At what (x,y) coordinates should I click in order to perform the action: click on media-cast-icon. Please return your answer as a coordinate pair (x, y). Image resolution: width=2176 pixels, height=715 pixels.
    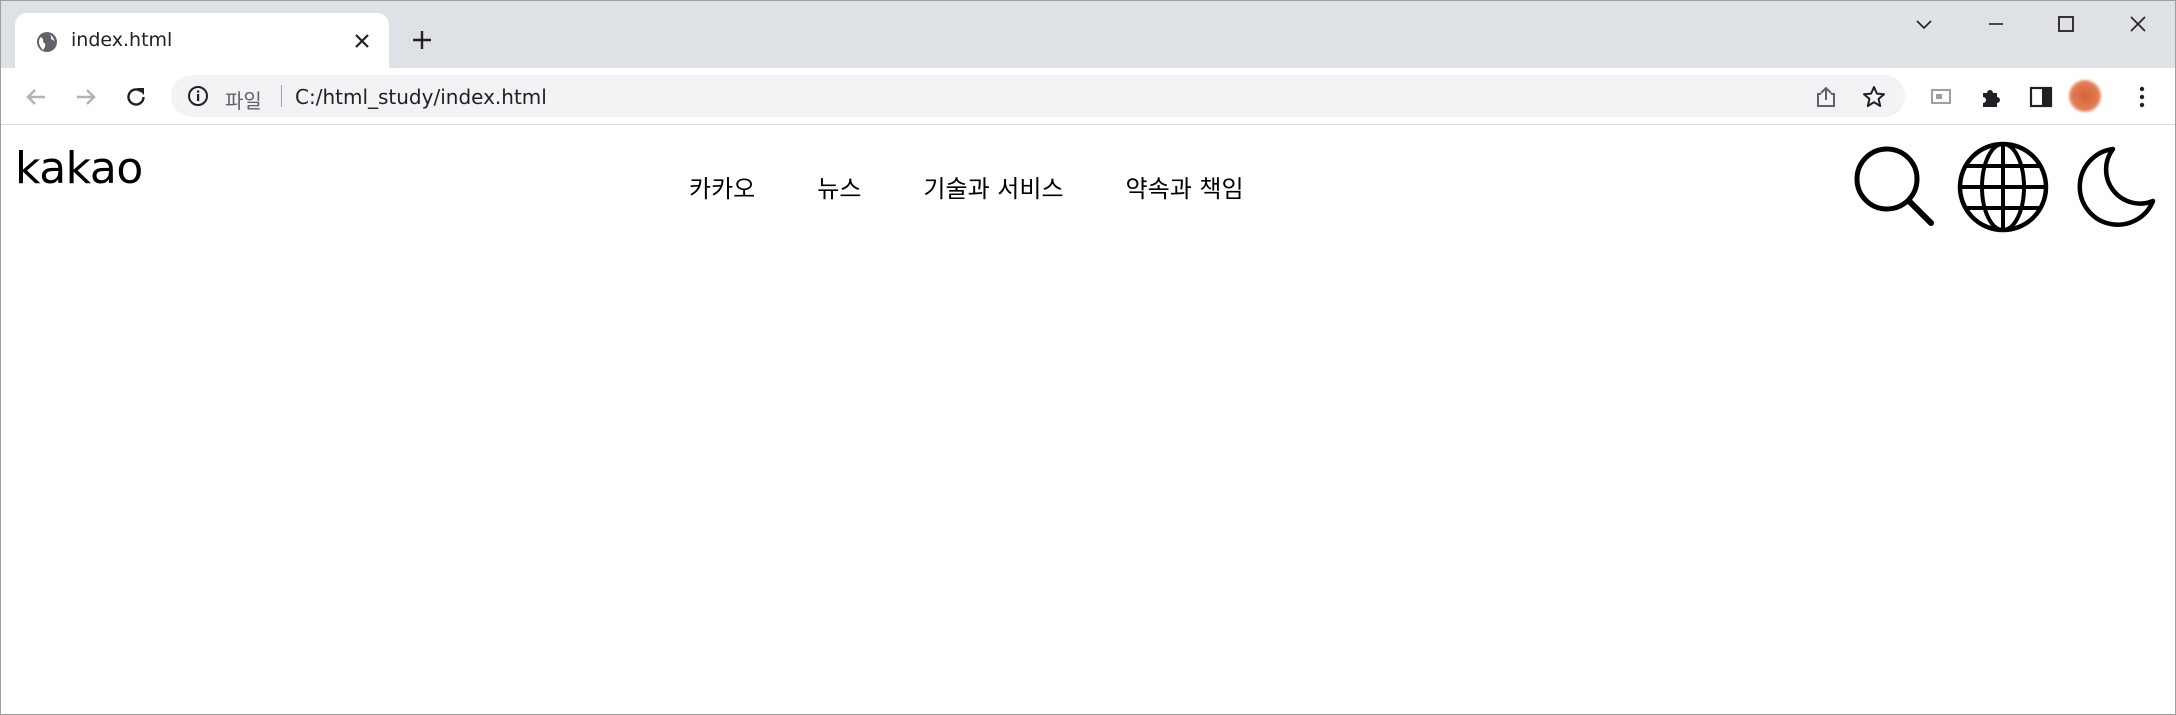
    Looking at the image, I should click on (1941, 97).